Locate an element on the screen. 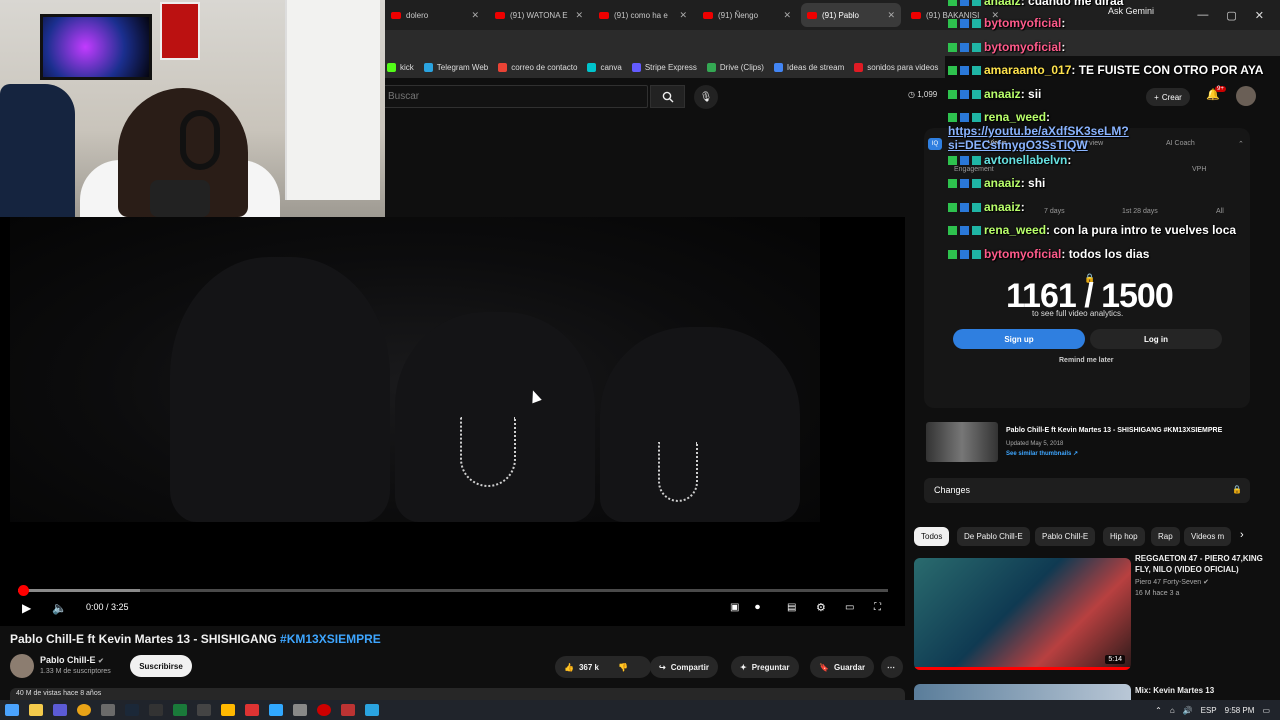 The image size is (1280, 720). subtitles-icon: ▤ is located at coordinates (791, 608).